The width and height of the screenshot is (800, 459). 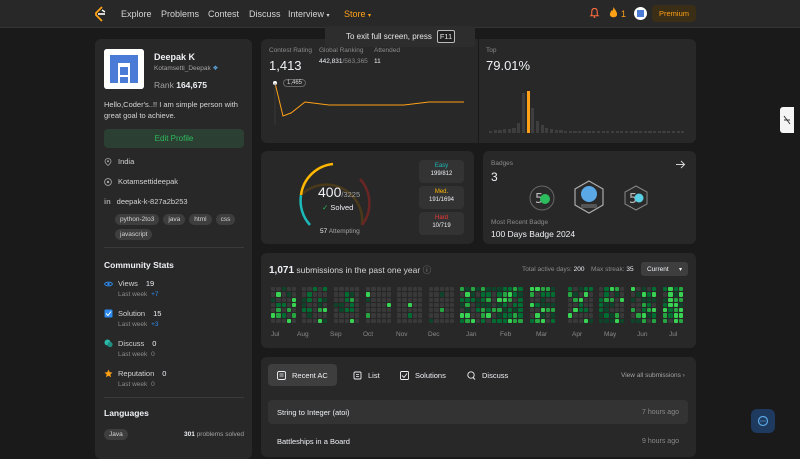 I want to click on list-item: String to Integer (atoi) 7 hours ago, so click(x=478, y=412).